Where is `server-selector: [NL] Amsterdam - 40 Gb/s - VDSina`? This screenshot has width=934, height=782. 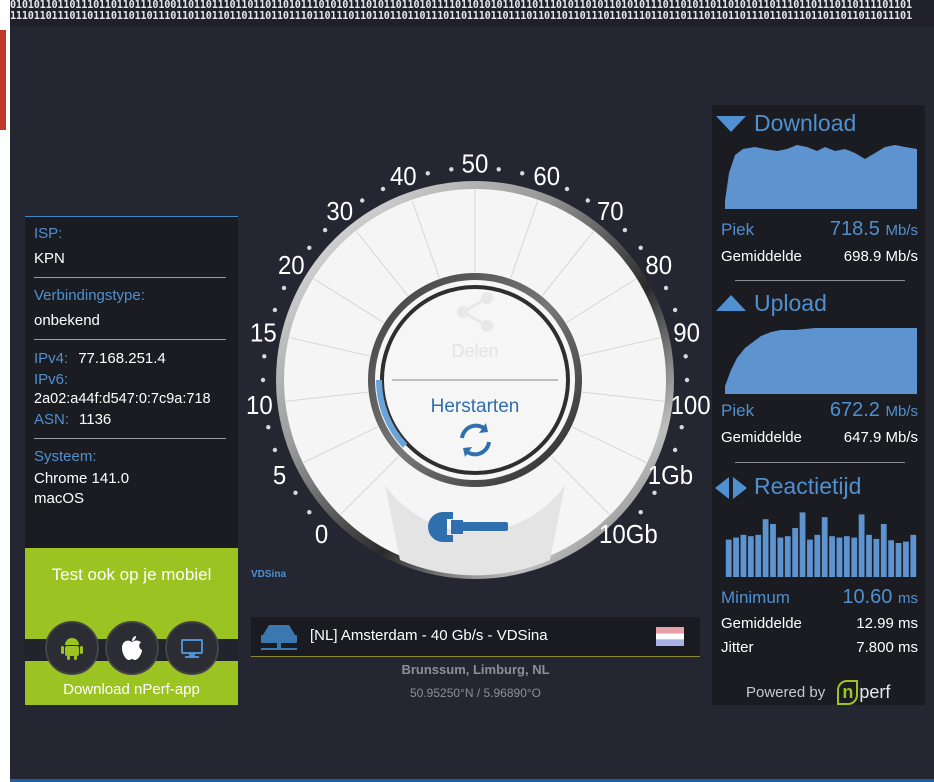 server-selector: [NL] Amsterdam - 40 Gb/s - VDSina is located at coordinates (475, 637).